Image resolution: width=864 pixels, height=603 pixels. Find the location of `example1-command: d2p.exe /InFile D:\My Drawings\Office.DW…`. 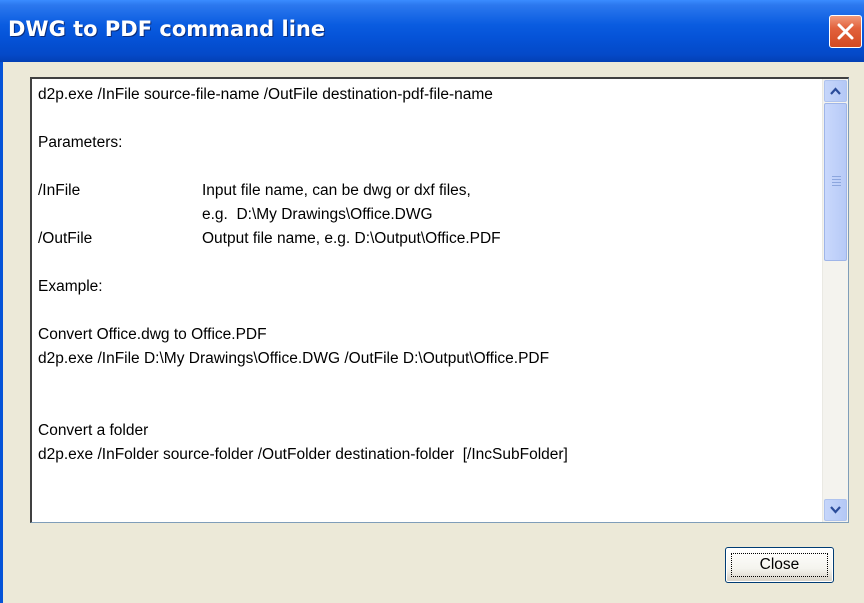

example1-command: d2p.exe /InFile D:\My Drawings\Office.DW… is located at coordinates (294, 358).